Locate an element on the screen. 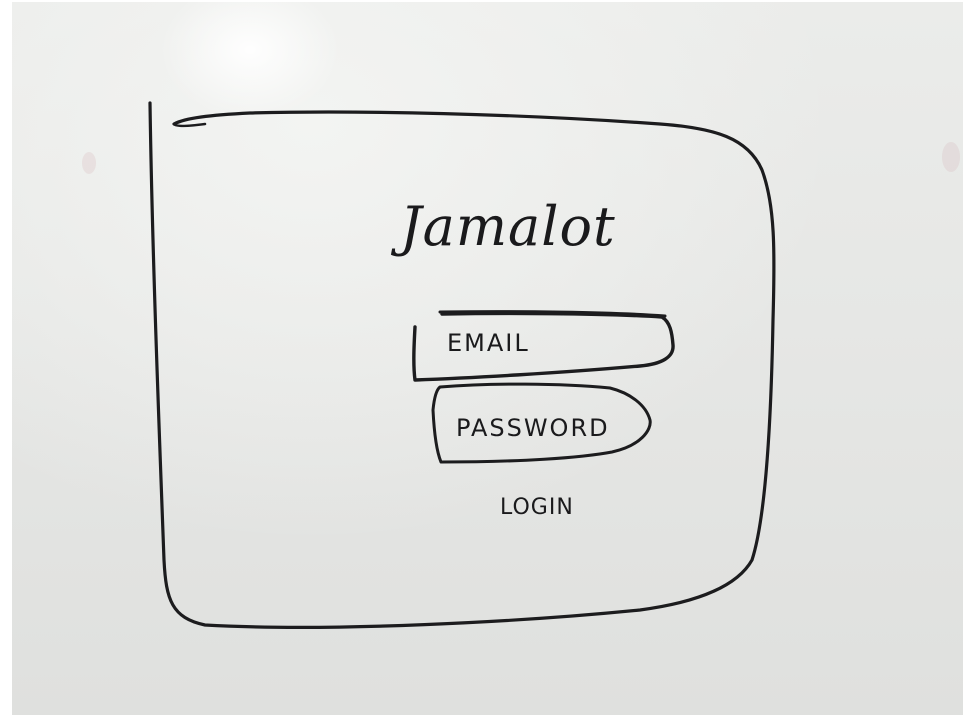 The height and width of the screenshot is (715, 965). password-field: PASSWORD is located at coordinates (541, 423).